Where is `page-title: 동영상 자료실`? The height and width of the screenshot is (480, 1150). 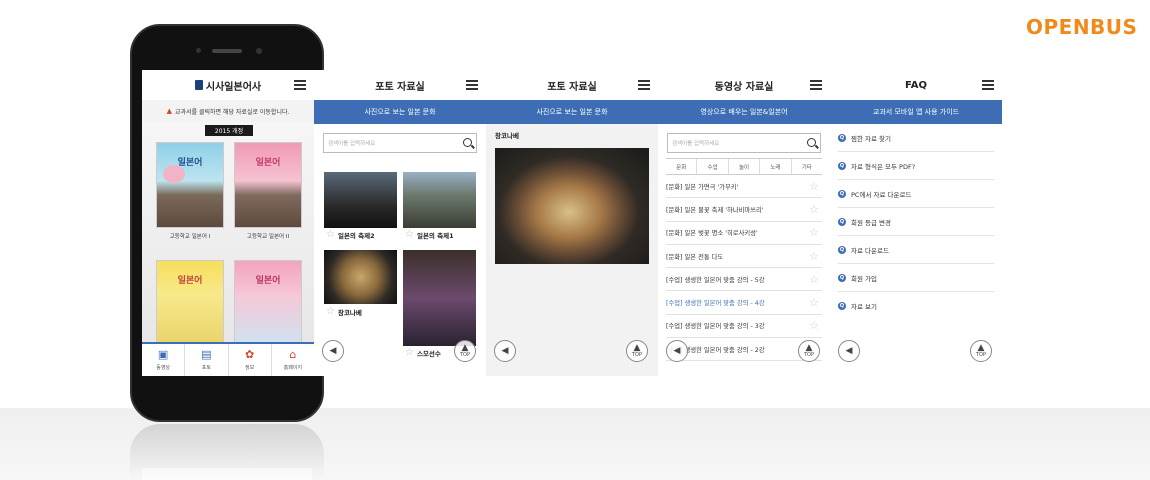 page-title: 동영상 자료실 is located at coordinates (744, 87).